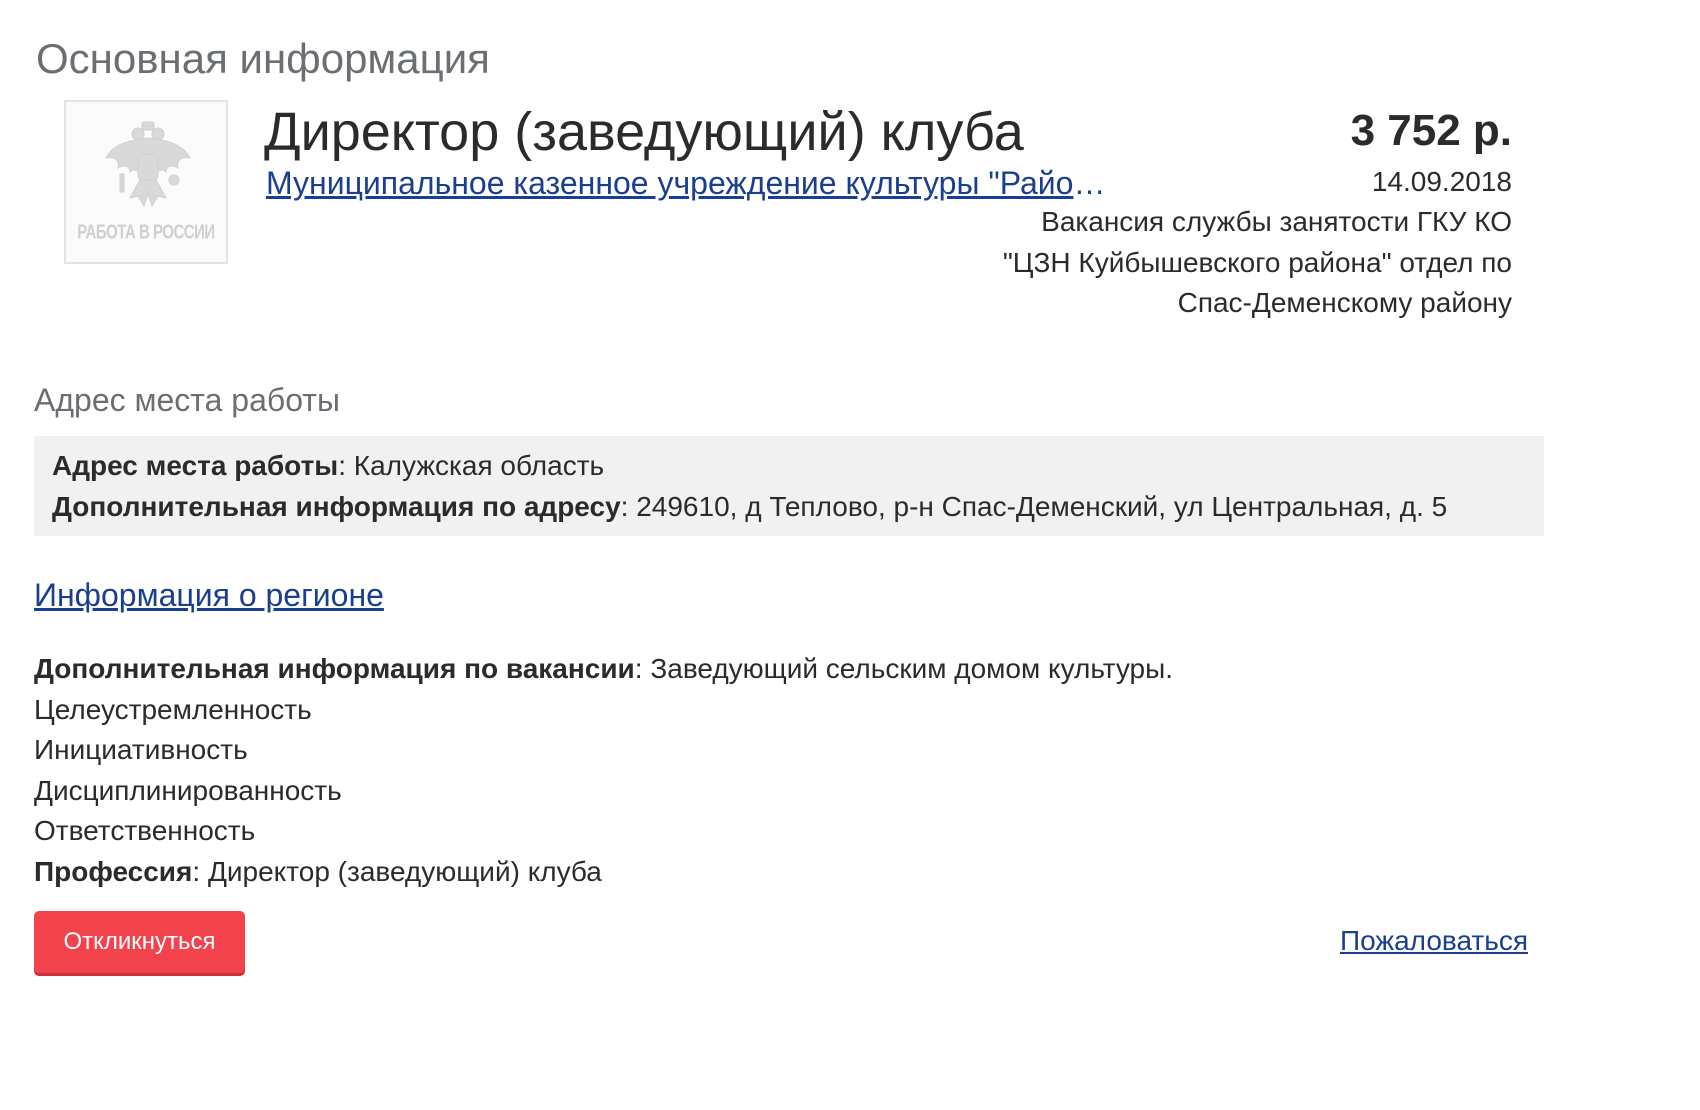 The width and height of the screenshot is (1700, 1110). I want to click on profession-label: Профессия, so click(113, 871).